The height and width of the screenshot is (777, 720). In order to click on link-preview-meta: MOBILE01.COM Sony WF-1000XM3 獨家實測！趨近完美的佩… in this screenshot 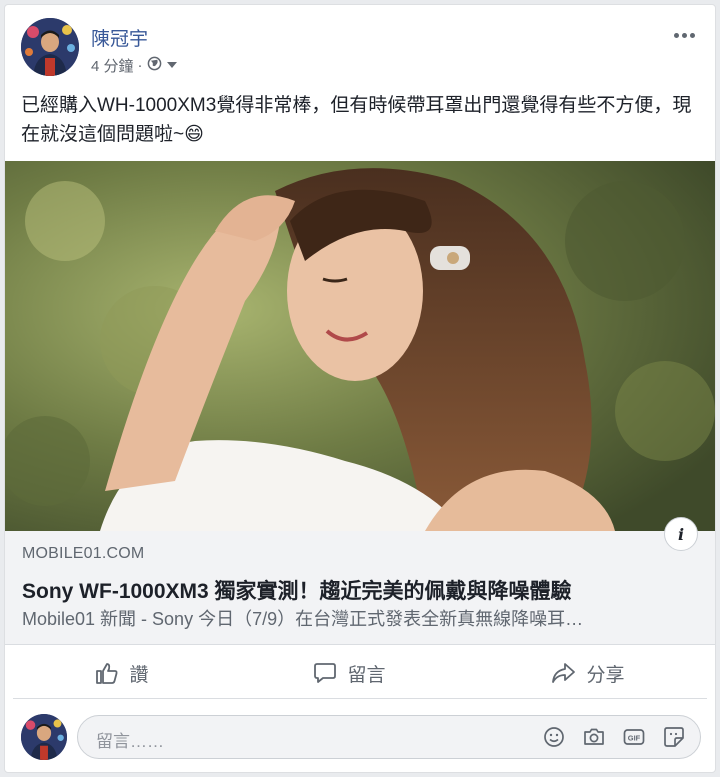, I will do `click(360, 588)`.